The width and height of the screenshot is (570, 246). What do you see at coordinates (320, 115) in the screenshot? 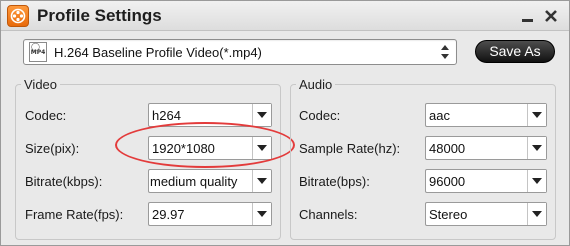
I see `audio-codec-label: Codec:` at bounding box center [320, 115].